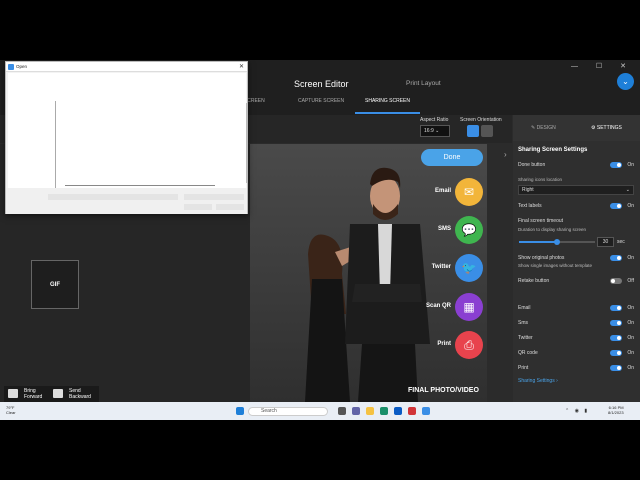 This screenshot has height=480, width=640. What do you see at coordinates (625, 81) in the screenshot?
I see `account-menu-button: ⌄` at bounding box center [625, 81].